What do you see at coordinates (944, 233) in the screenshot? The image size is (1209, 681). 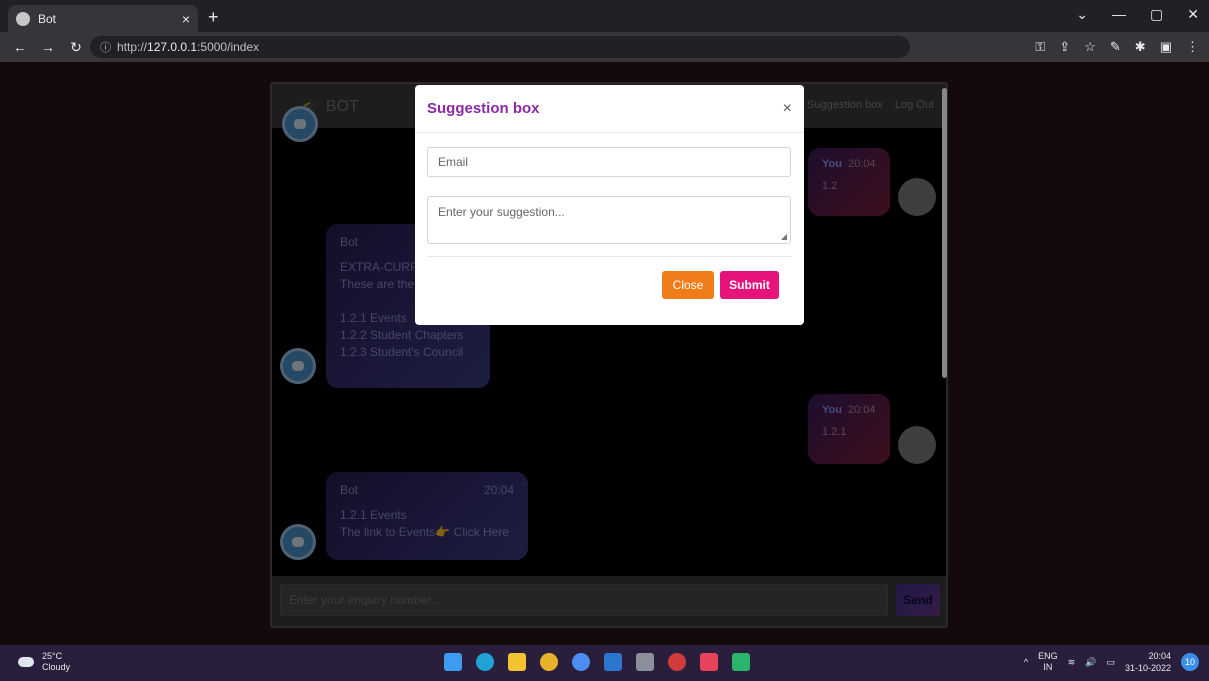 I see `chat-scrollbar` at bounding box center [944, 233].